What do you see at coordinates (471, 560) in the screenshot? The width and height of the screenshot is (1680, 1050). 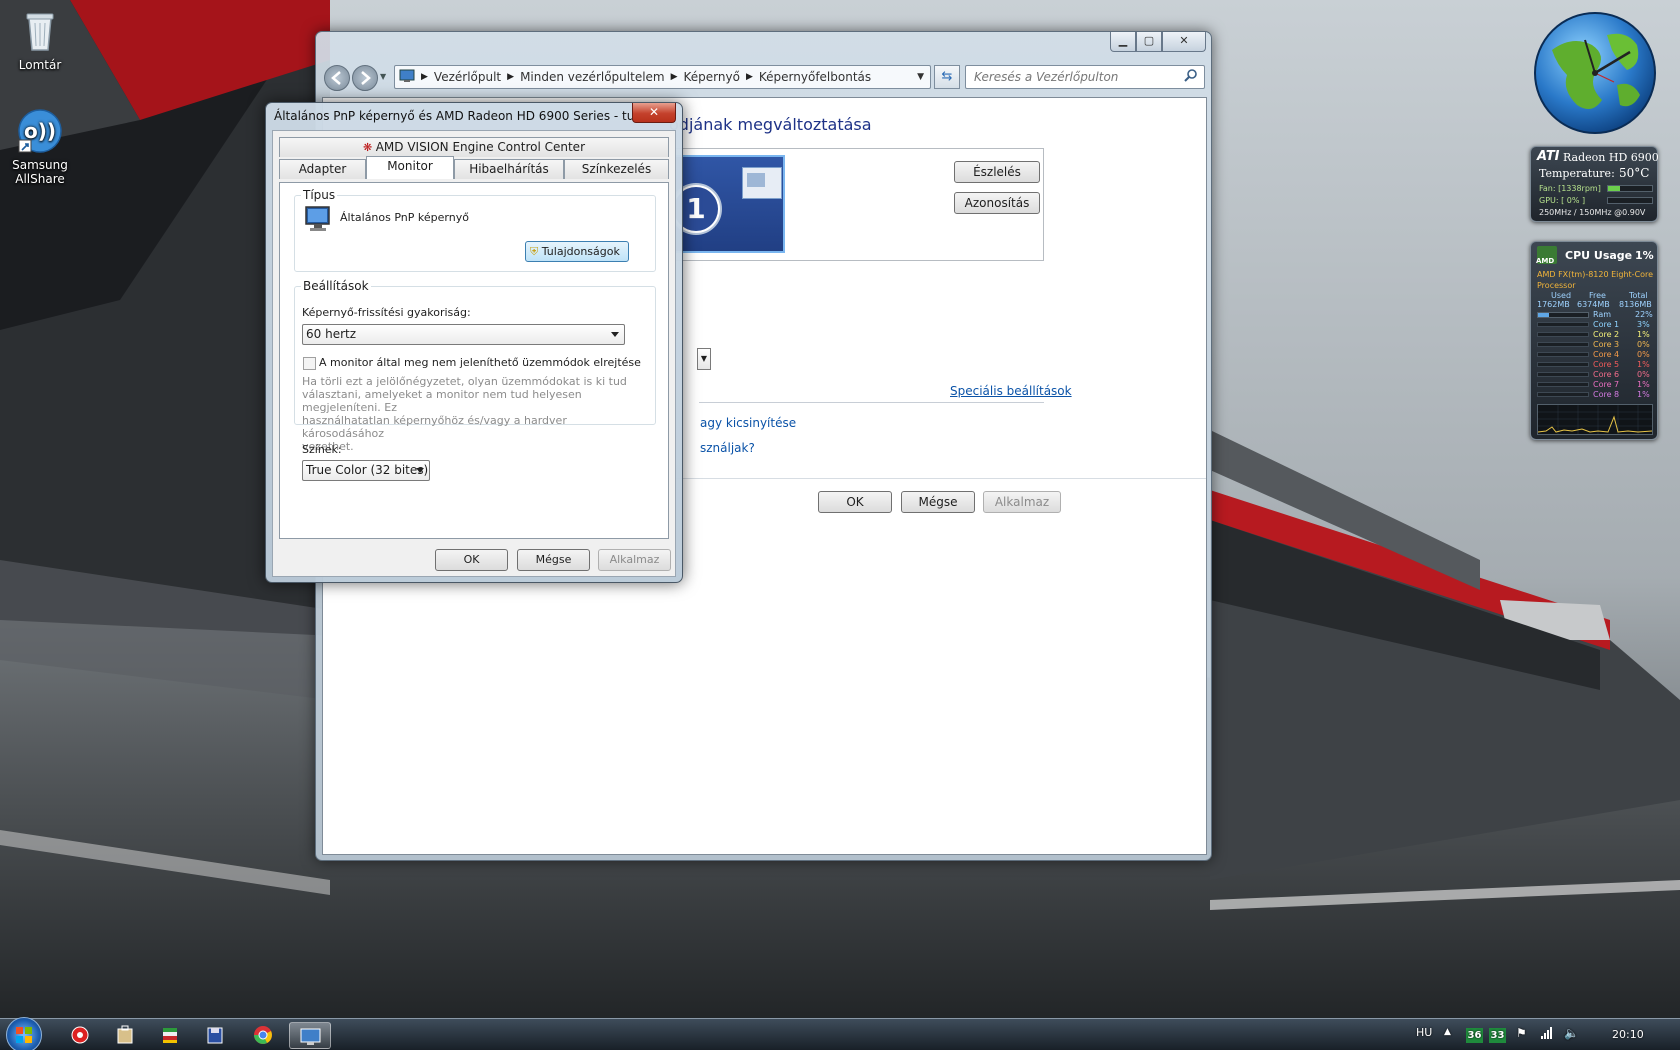 I see `dialog-ok-button: OK` at bounding box center [471, 560].